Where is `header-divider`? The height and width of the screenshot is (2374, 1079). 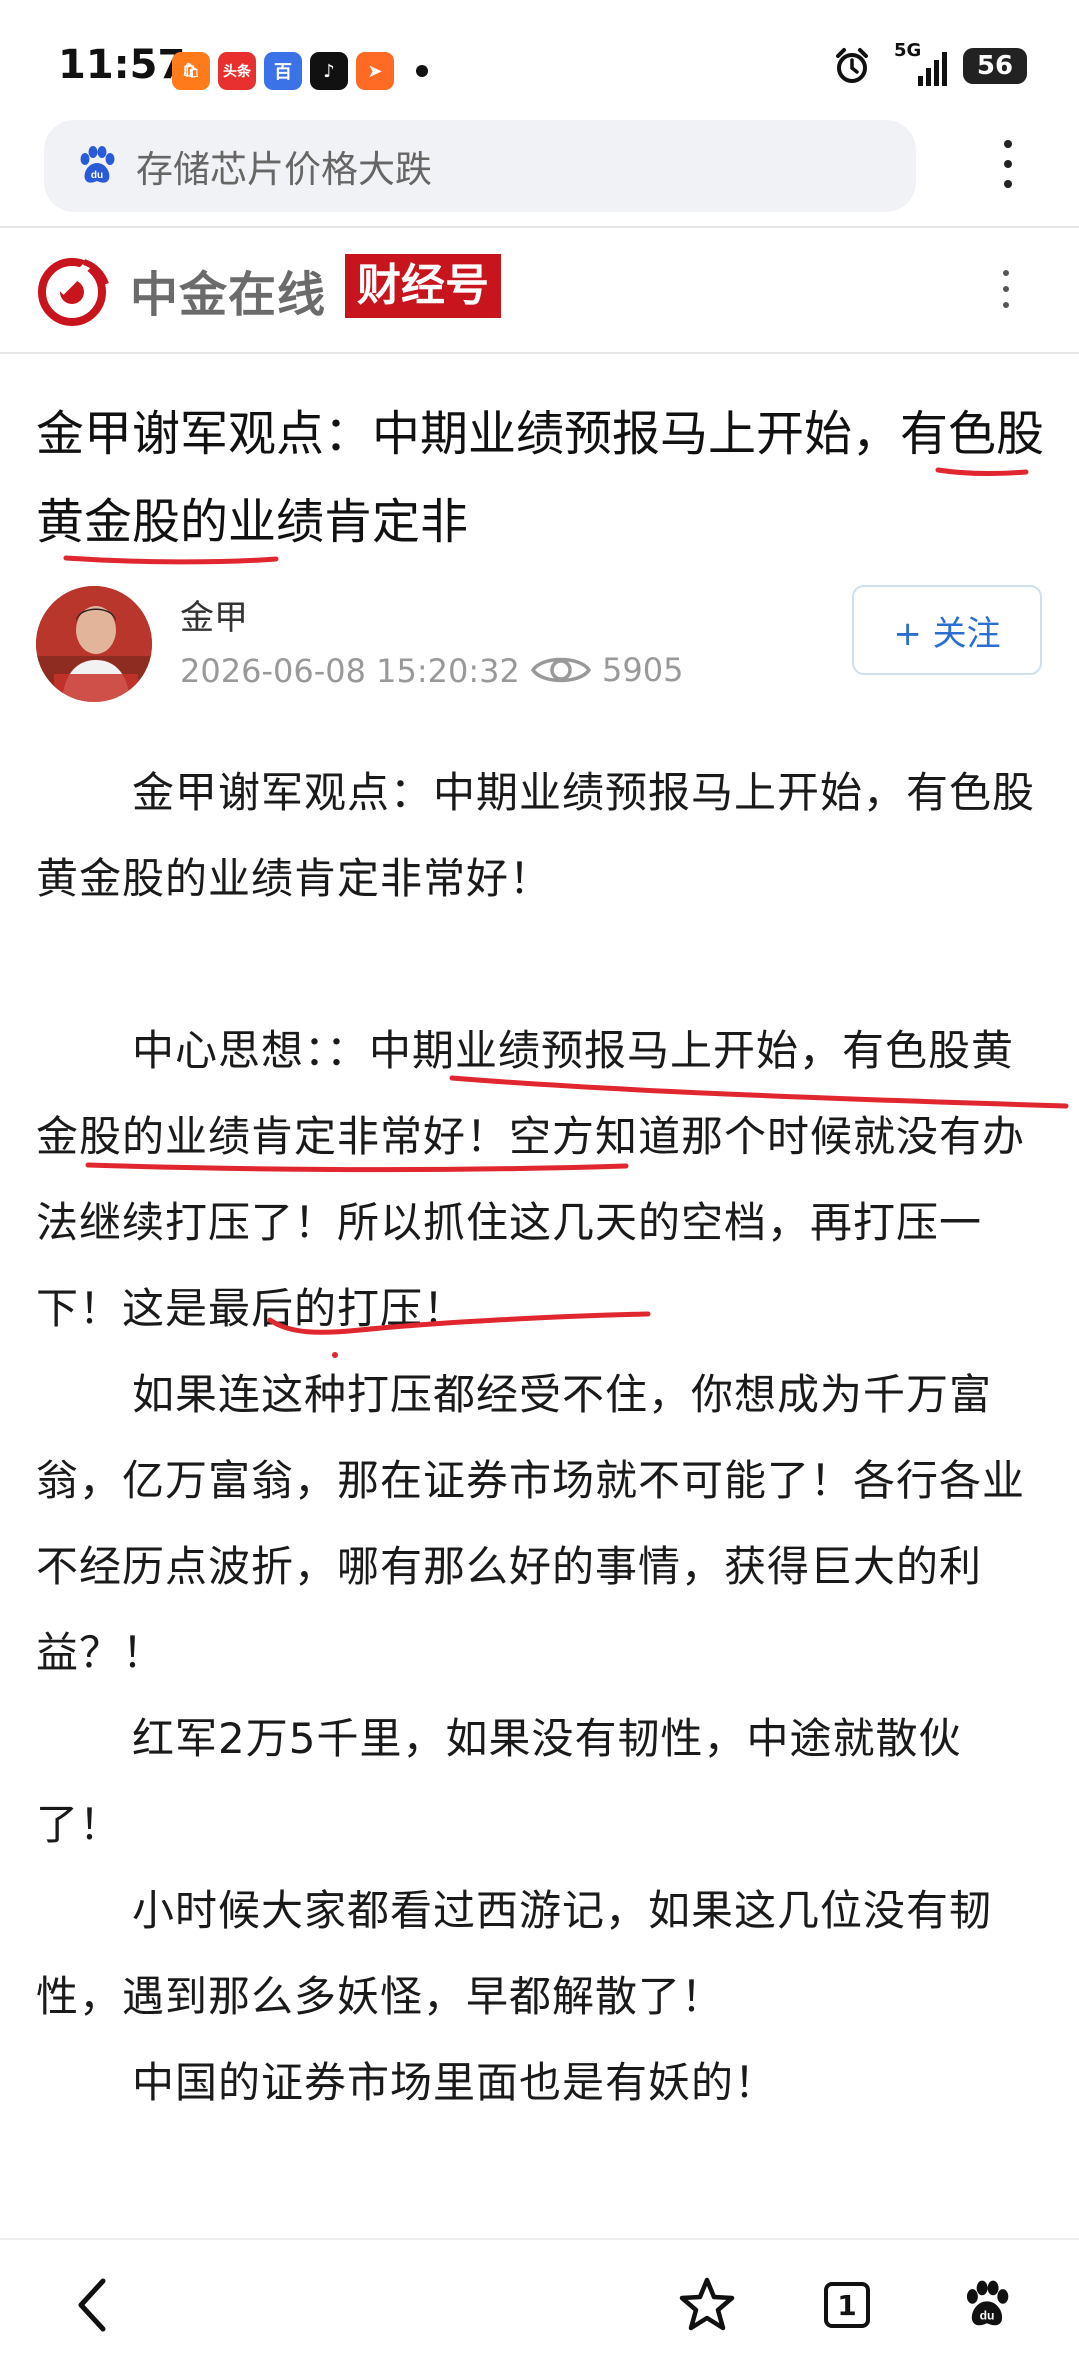 header-divider is located at coordinates (539, 227).